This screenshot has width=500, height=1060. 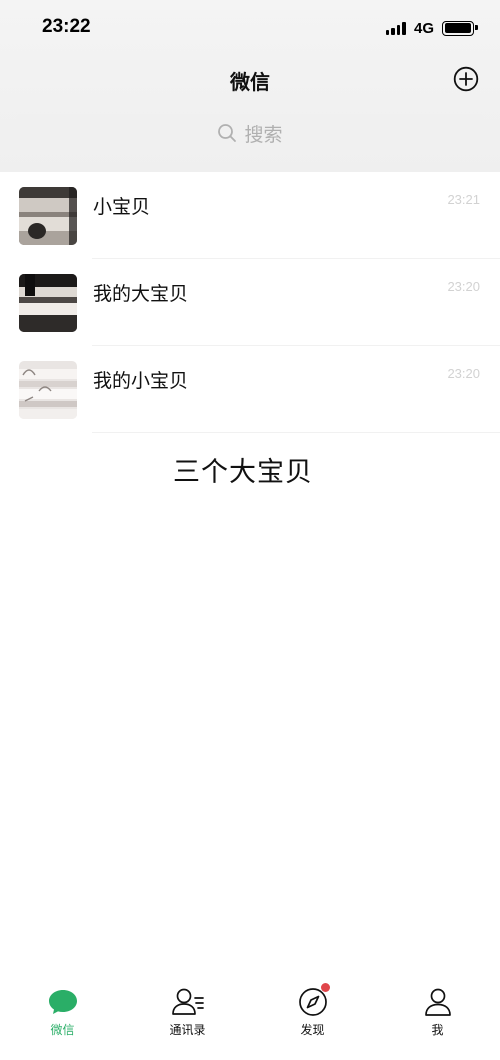 I want to click on notification-dot, so click(x=325, y=987).